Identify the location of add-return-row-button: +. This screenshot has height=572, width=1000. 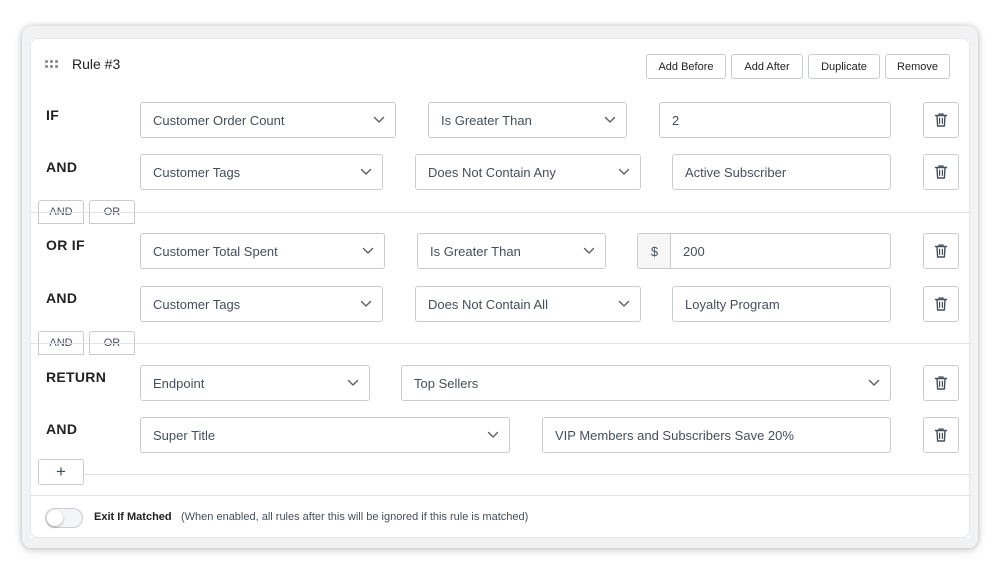
(61, 472).